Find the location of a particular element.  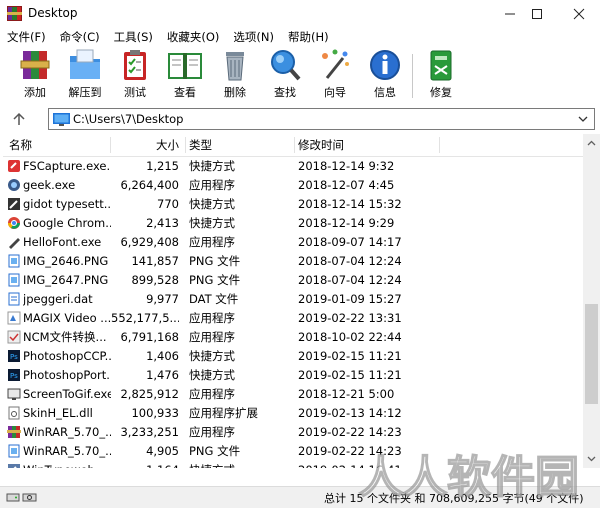

up-folder-button is located at coordinates (19, 119).